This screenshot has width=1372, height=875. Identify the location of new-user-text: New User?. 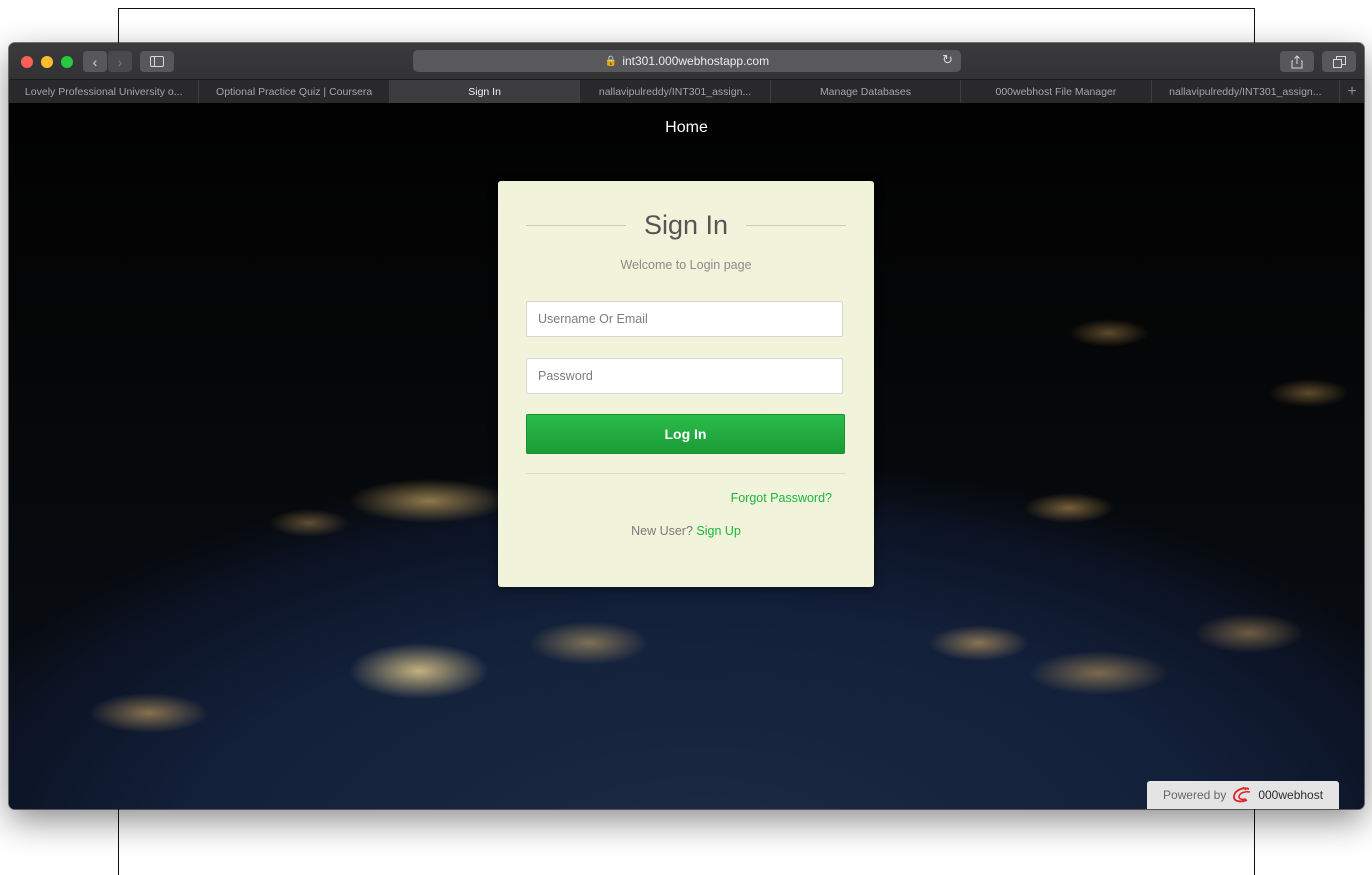
(662, 531).